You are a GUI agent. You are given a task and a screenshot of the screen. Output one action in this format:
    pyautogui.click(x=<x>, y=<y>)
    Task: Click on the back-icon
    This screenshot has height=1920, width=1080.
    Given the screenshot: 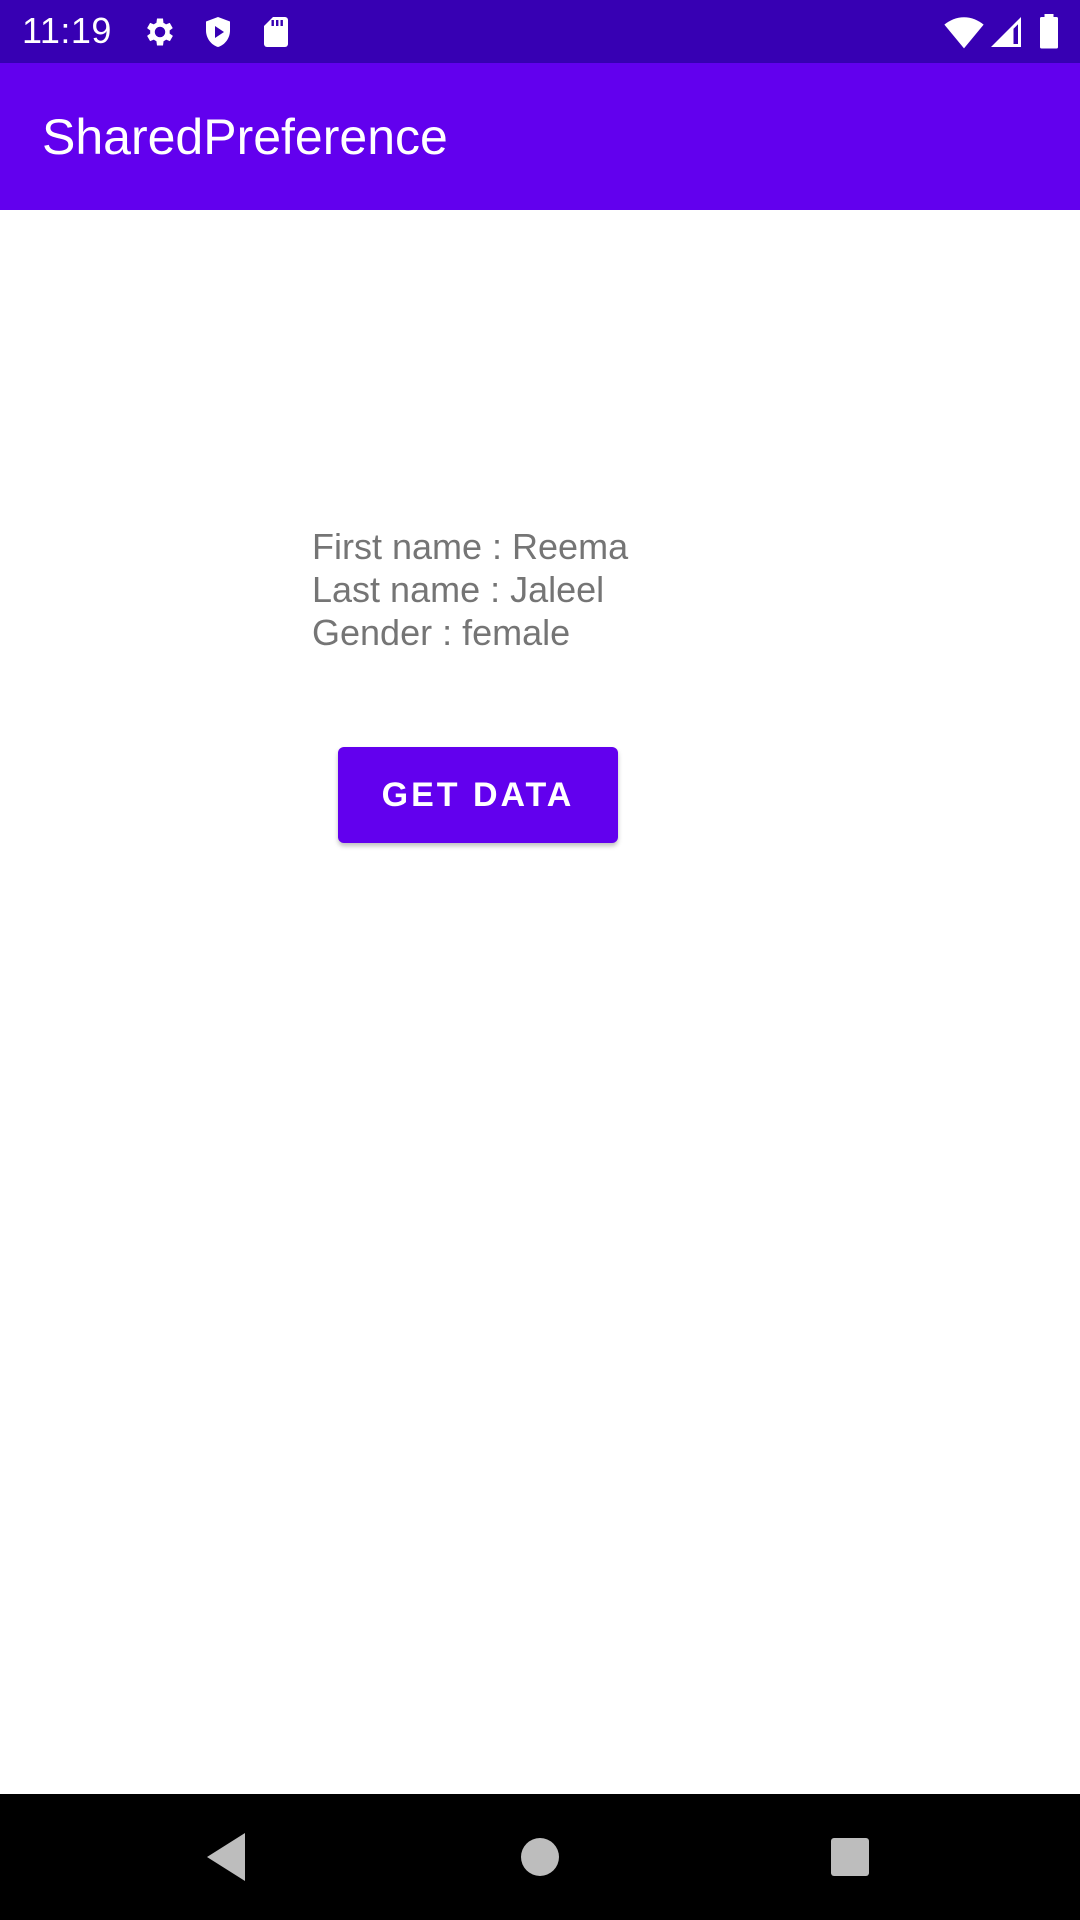 What is the action you would take?
    pyautogui.click(x=226, y=1857)
    